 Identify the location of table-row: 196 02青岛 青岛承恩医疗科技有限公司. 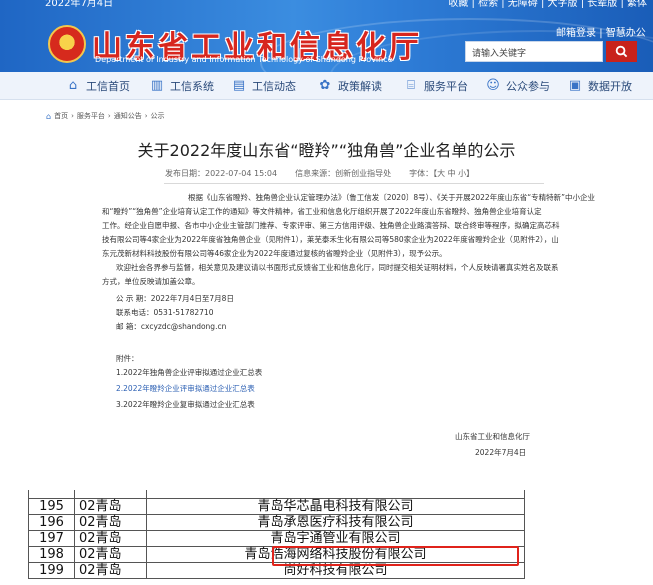
(276, 522).